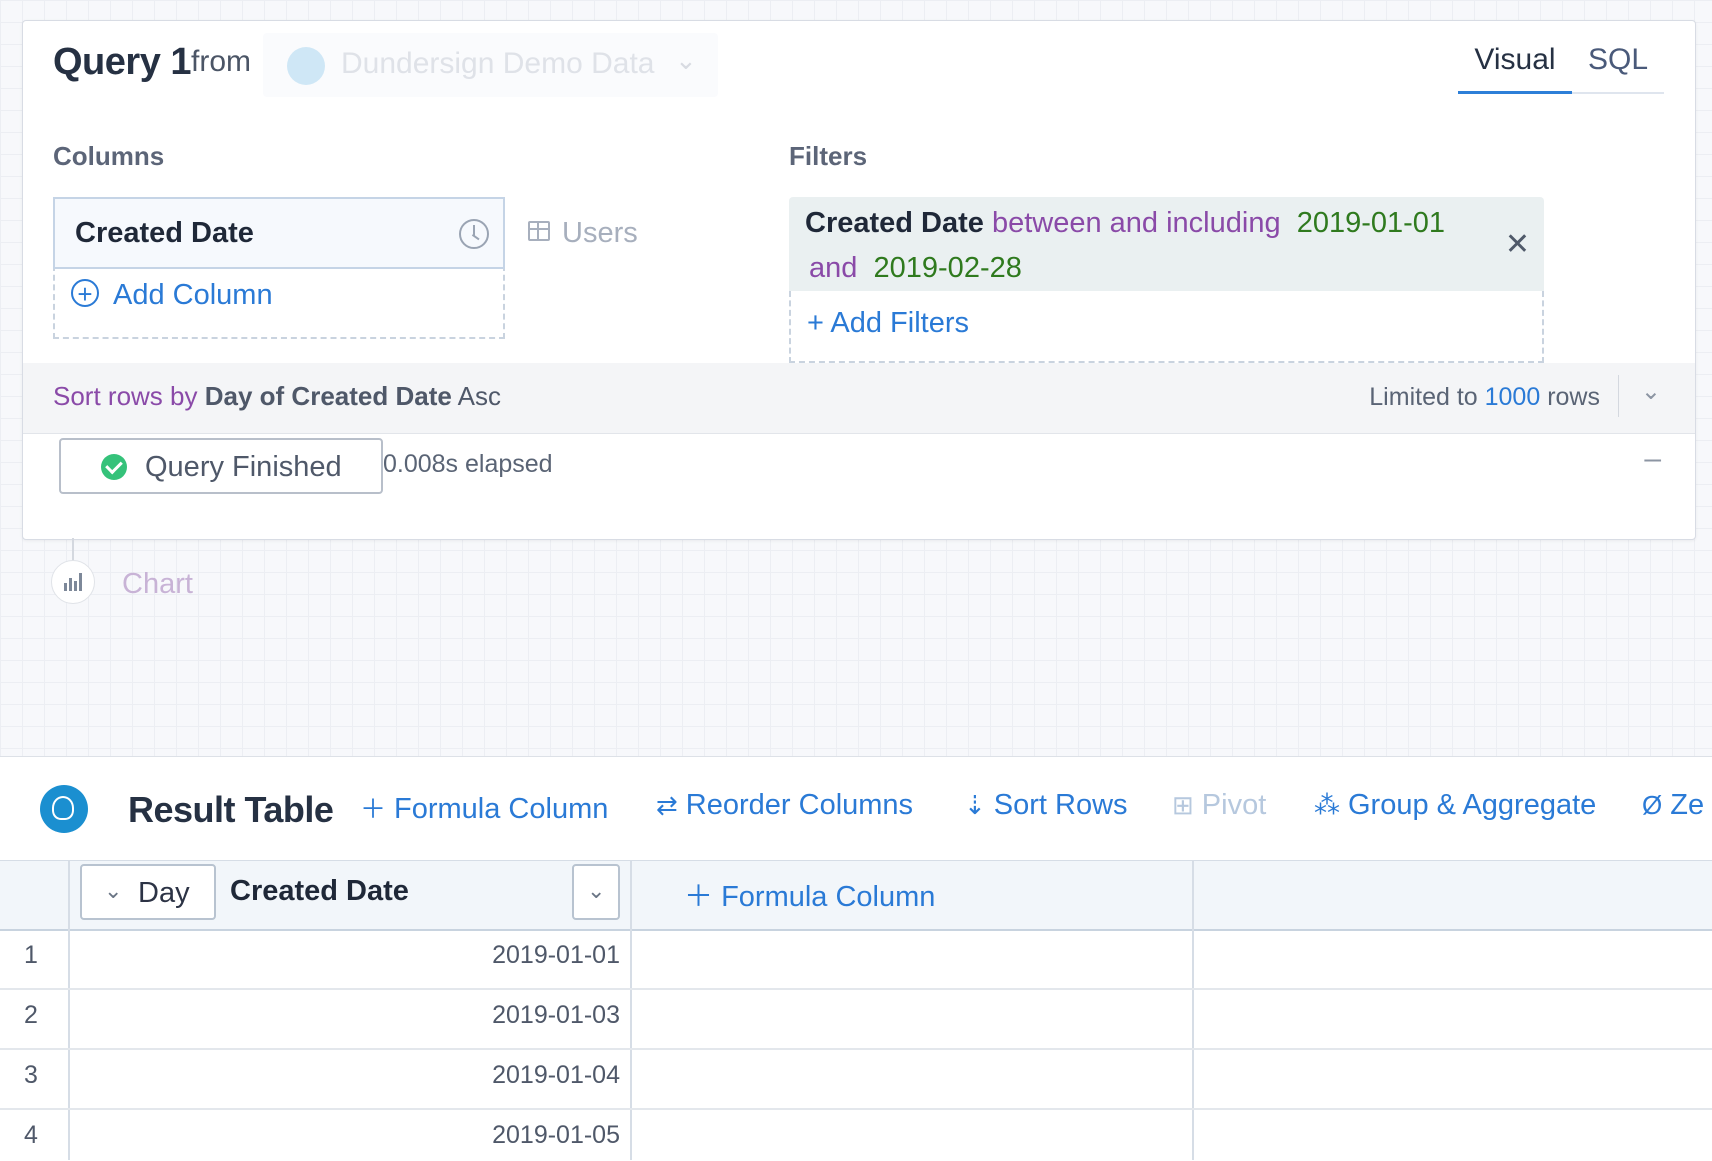 This screenshot has height=1161, width=1712. I want to click on limit-prefix: Limited to, so click(1423, 397).